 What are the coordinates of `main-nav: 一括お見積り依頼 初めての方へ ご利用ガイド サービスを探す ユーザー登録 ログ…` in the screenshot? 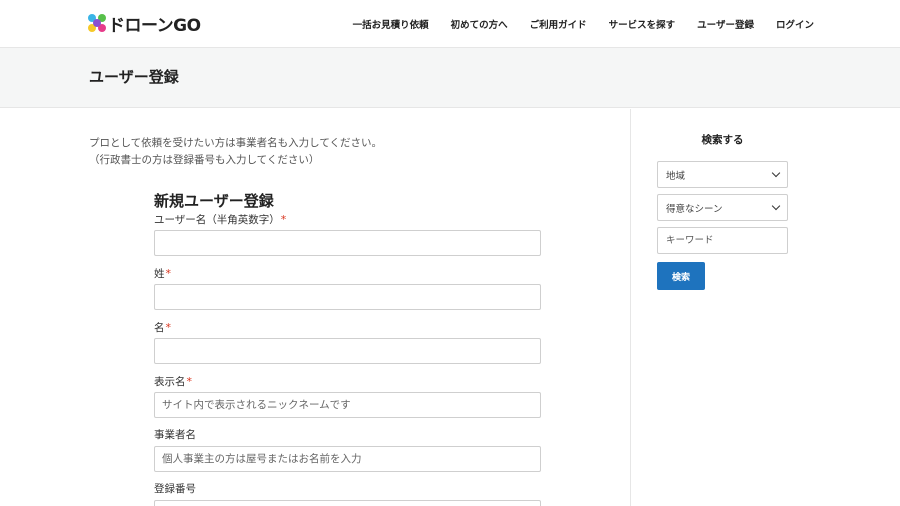 It's located at (572, 24).